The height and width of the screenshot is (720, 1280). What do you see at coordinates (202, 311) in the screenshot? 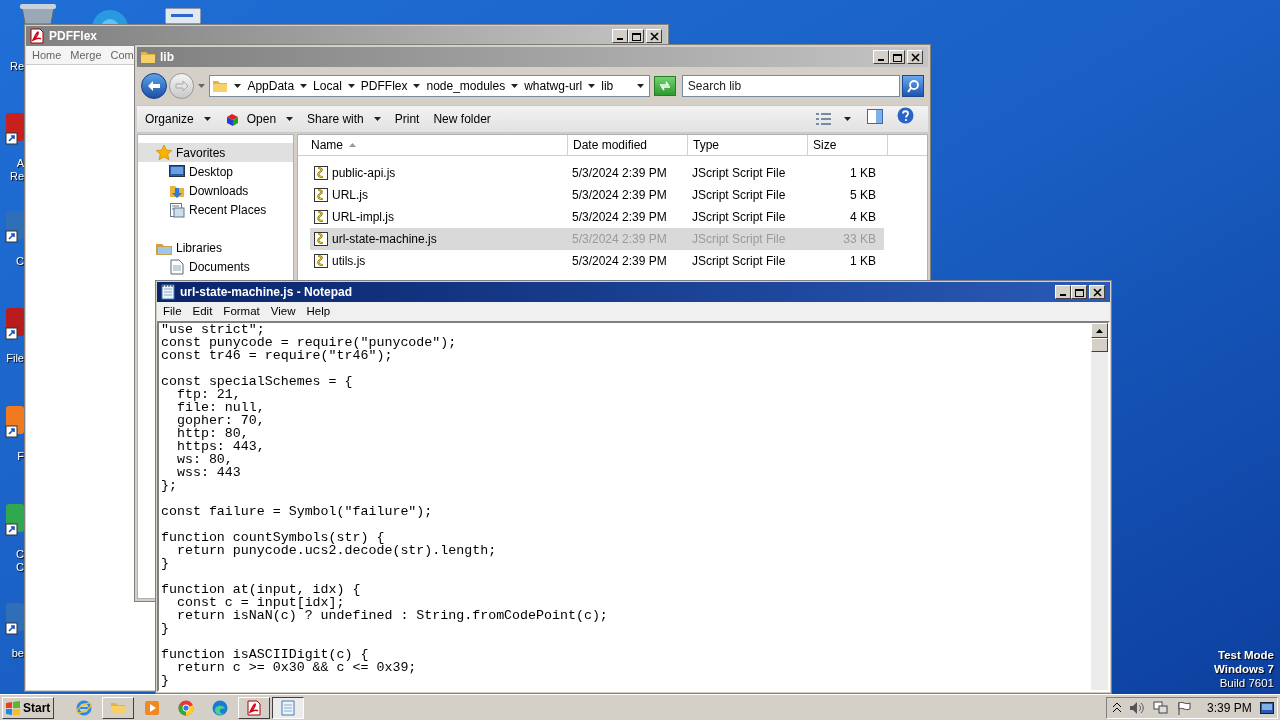
I see `menu-item: Edit` at bounding box center [202, 311].